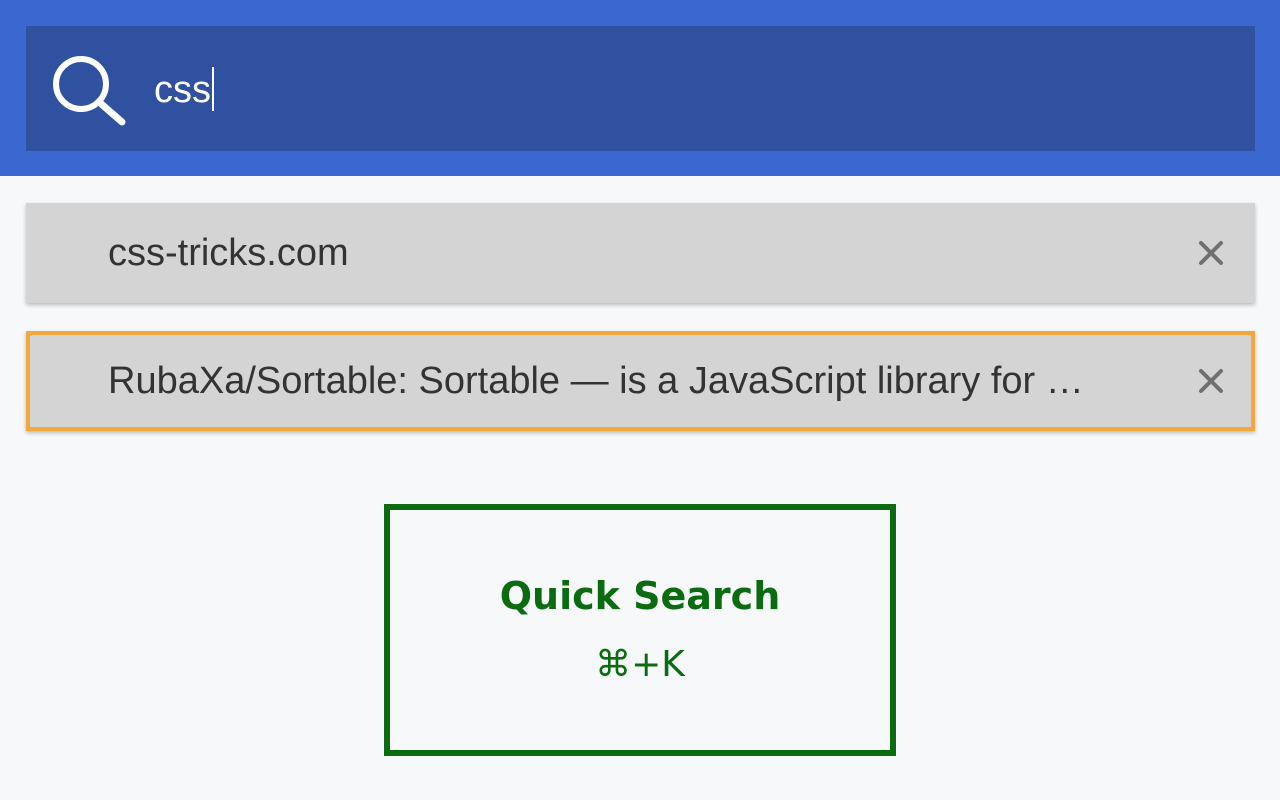 The width and height of the screenshot is (1280, 800). Describe the element at coordinates (640, 596) in the screenshot. I see `shortcut-title: Quick Search` at that location.